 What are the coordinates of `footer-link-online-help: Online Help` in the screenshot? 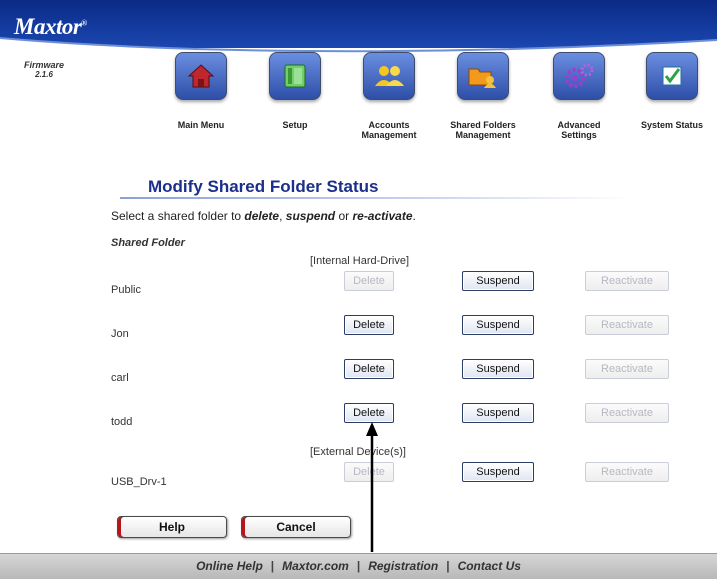 It's located at (229, 566).